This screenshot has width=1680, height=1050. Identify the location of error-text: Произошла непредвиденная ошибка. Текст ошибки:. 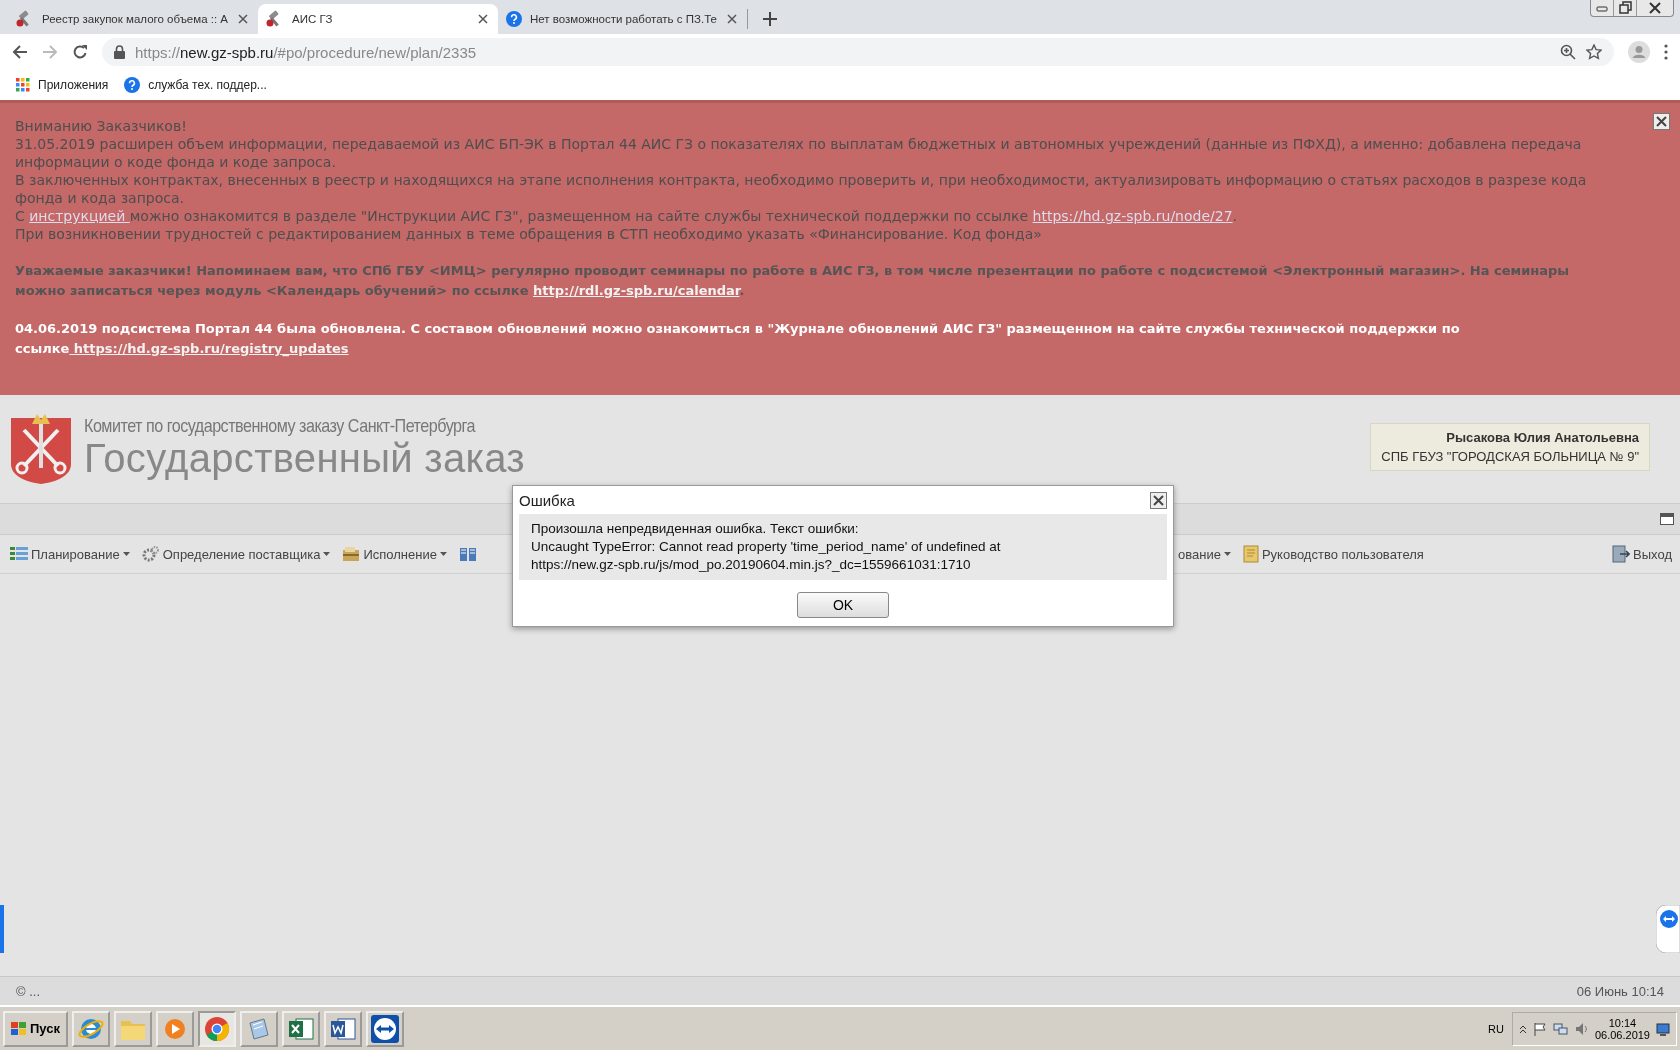
(695, 529).